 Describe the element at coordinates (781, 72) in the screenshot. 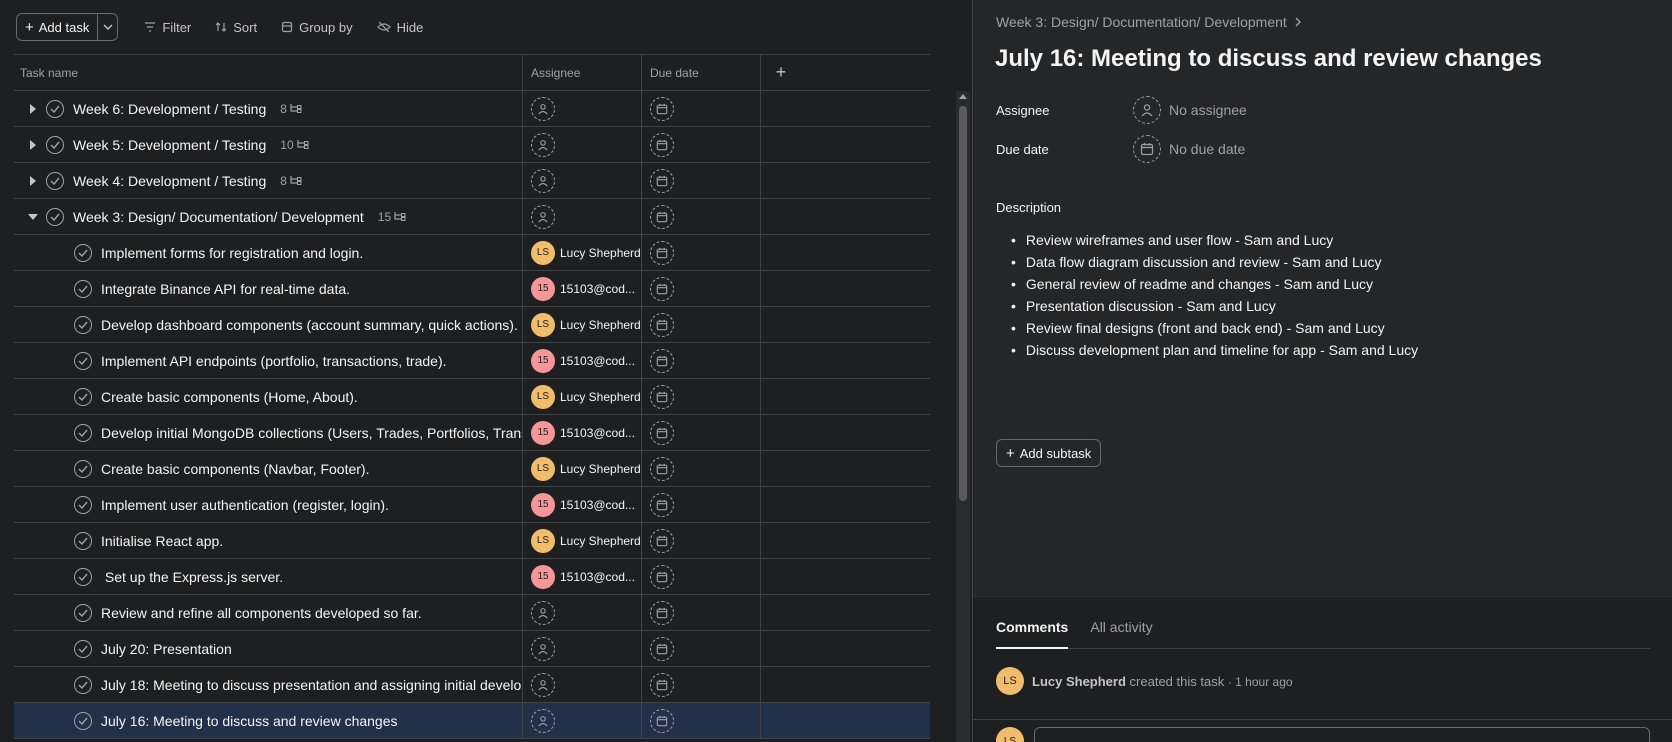

I see `add-column-button: +` at that location.